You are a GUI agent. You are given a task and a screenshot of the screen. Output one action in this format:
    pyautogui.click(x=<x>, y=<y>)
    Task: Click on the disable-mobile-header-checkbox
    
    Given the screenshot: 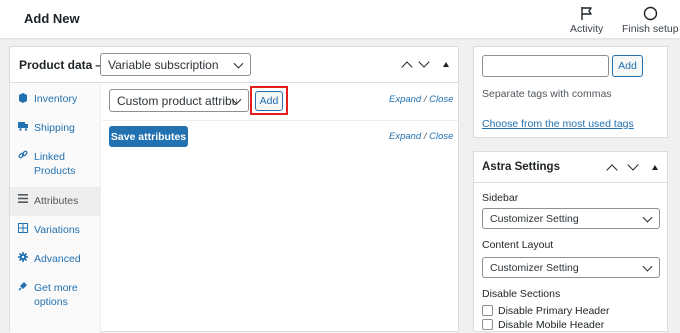 What is the action you would take?
    pyautogui.click(x=487, y=324)
    